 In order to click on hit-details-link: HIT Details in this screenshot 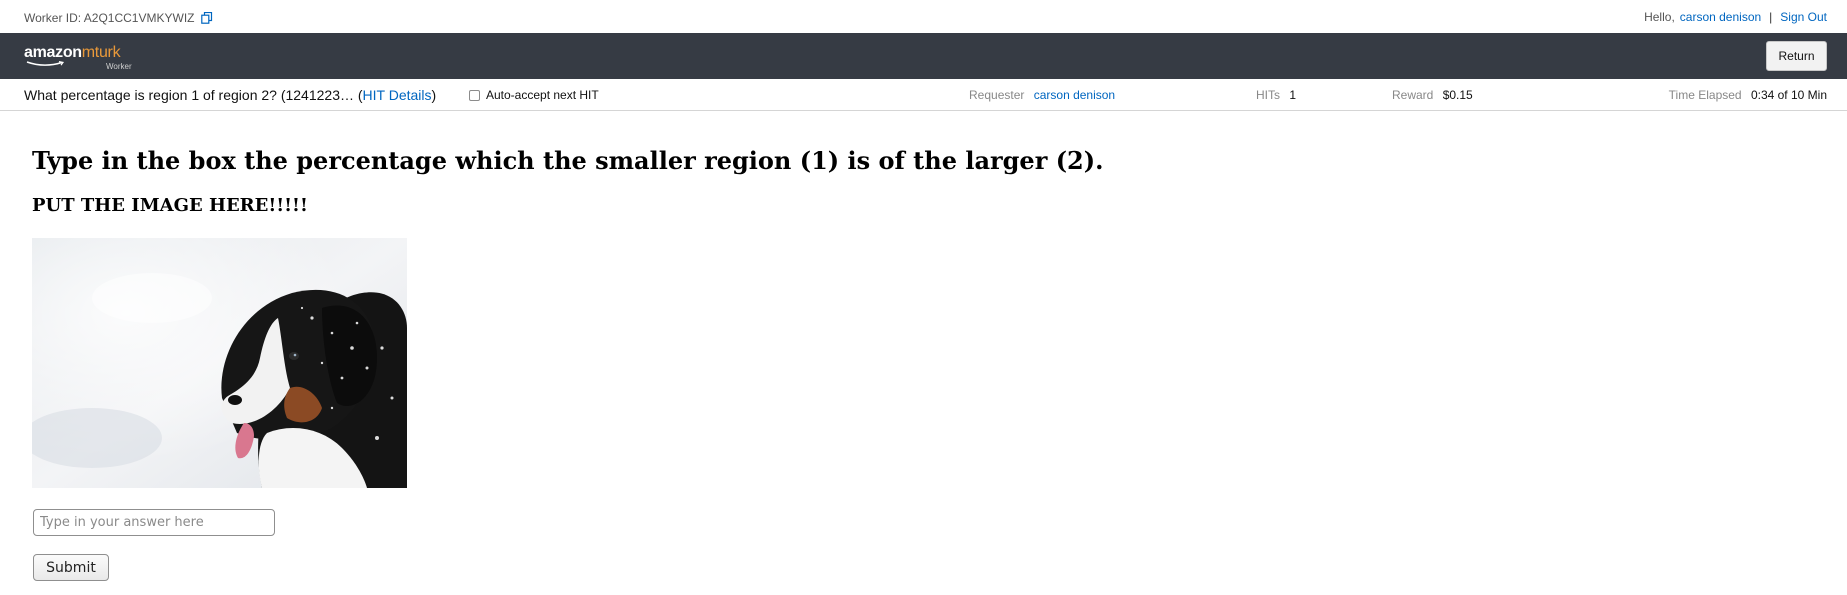, I will do `click(397, 95)`.